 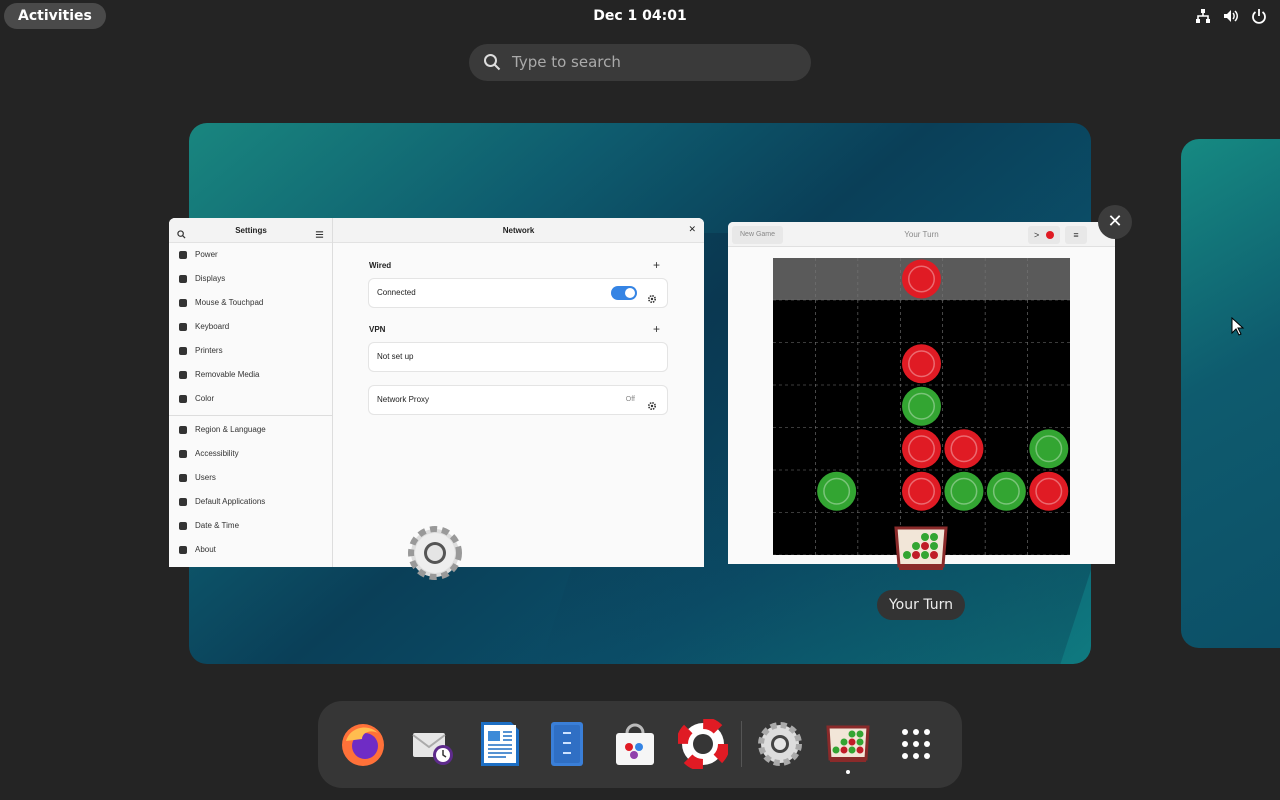 What do you see at coordinates (250, 399) in the screenshot?
I see `sidebar-item-color: Color` at bounding box center [250, 399].